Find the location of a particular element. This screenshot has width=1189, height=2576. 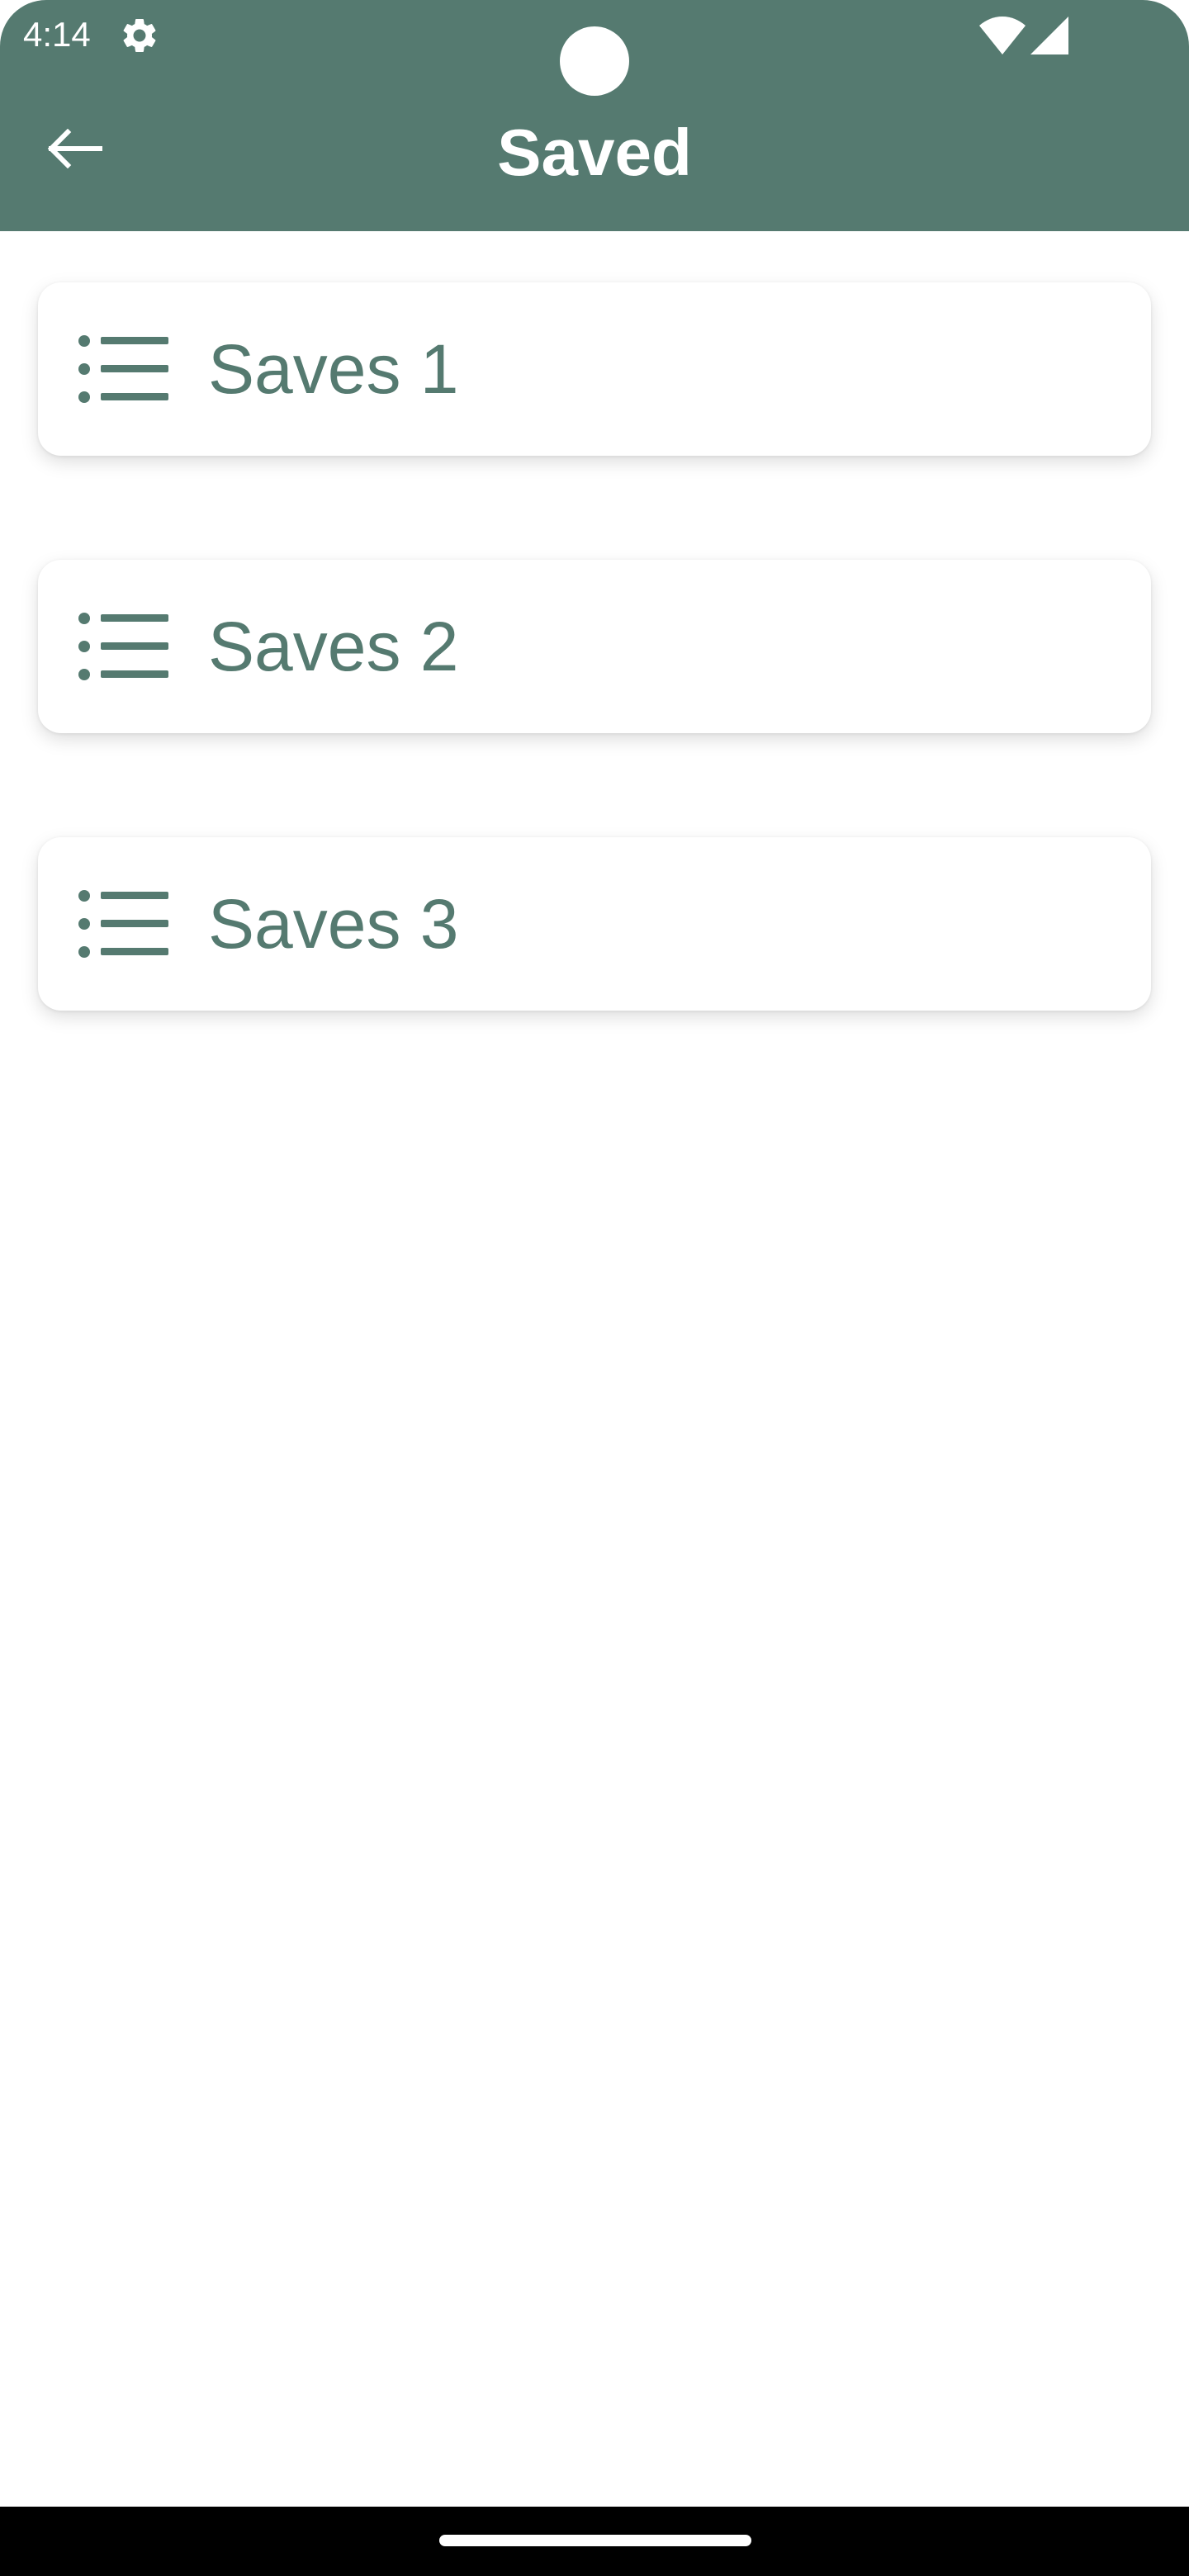

back-button is located at coordinates (74, 148).